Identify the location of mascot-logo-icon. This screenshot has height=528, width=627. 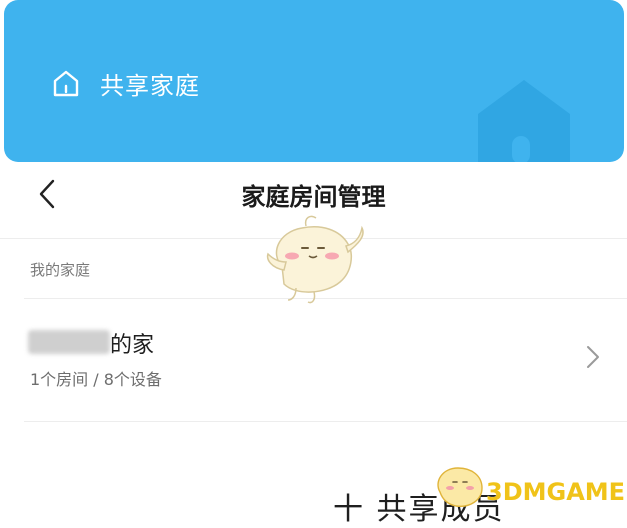
(460, 487).